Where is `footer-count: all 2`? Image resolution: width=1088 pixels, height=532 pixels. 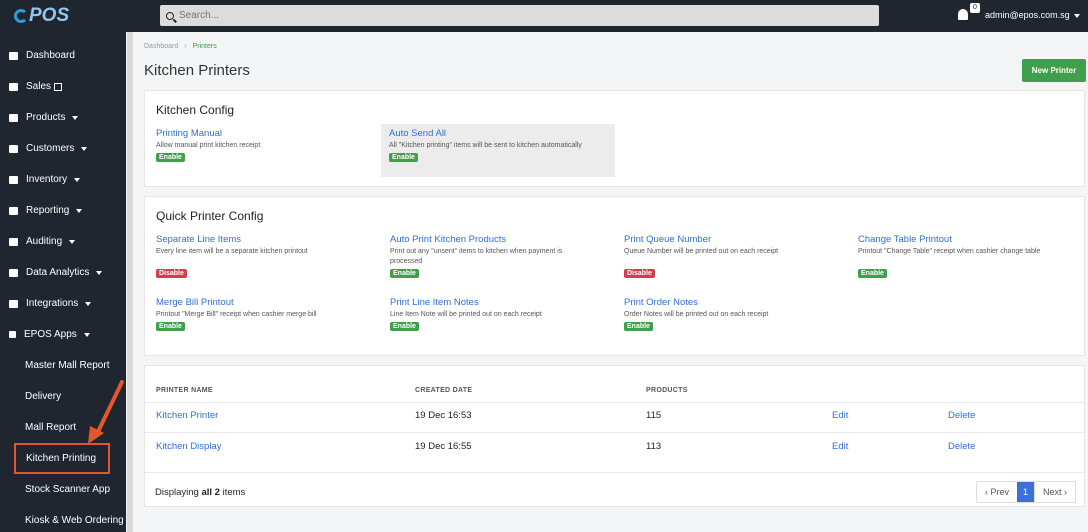
footer-count: all 2 is located at coordinates (210, 492).